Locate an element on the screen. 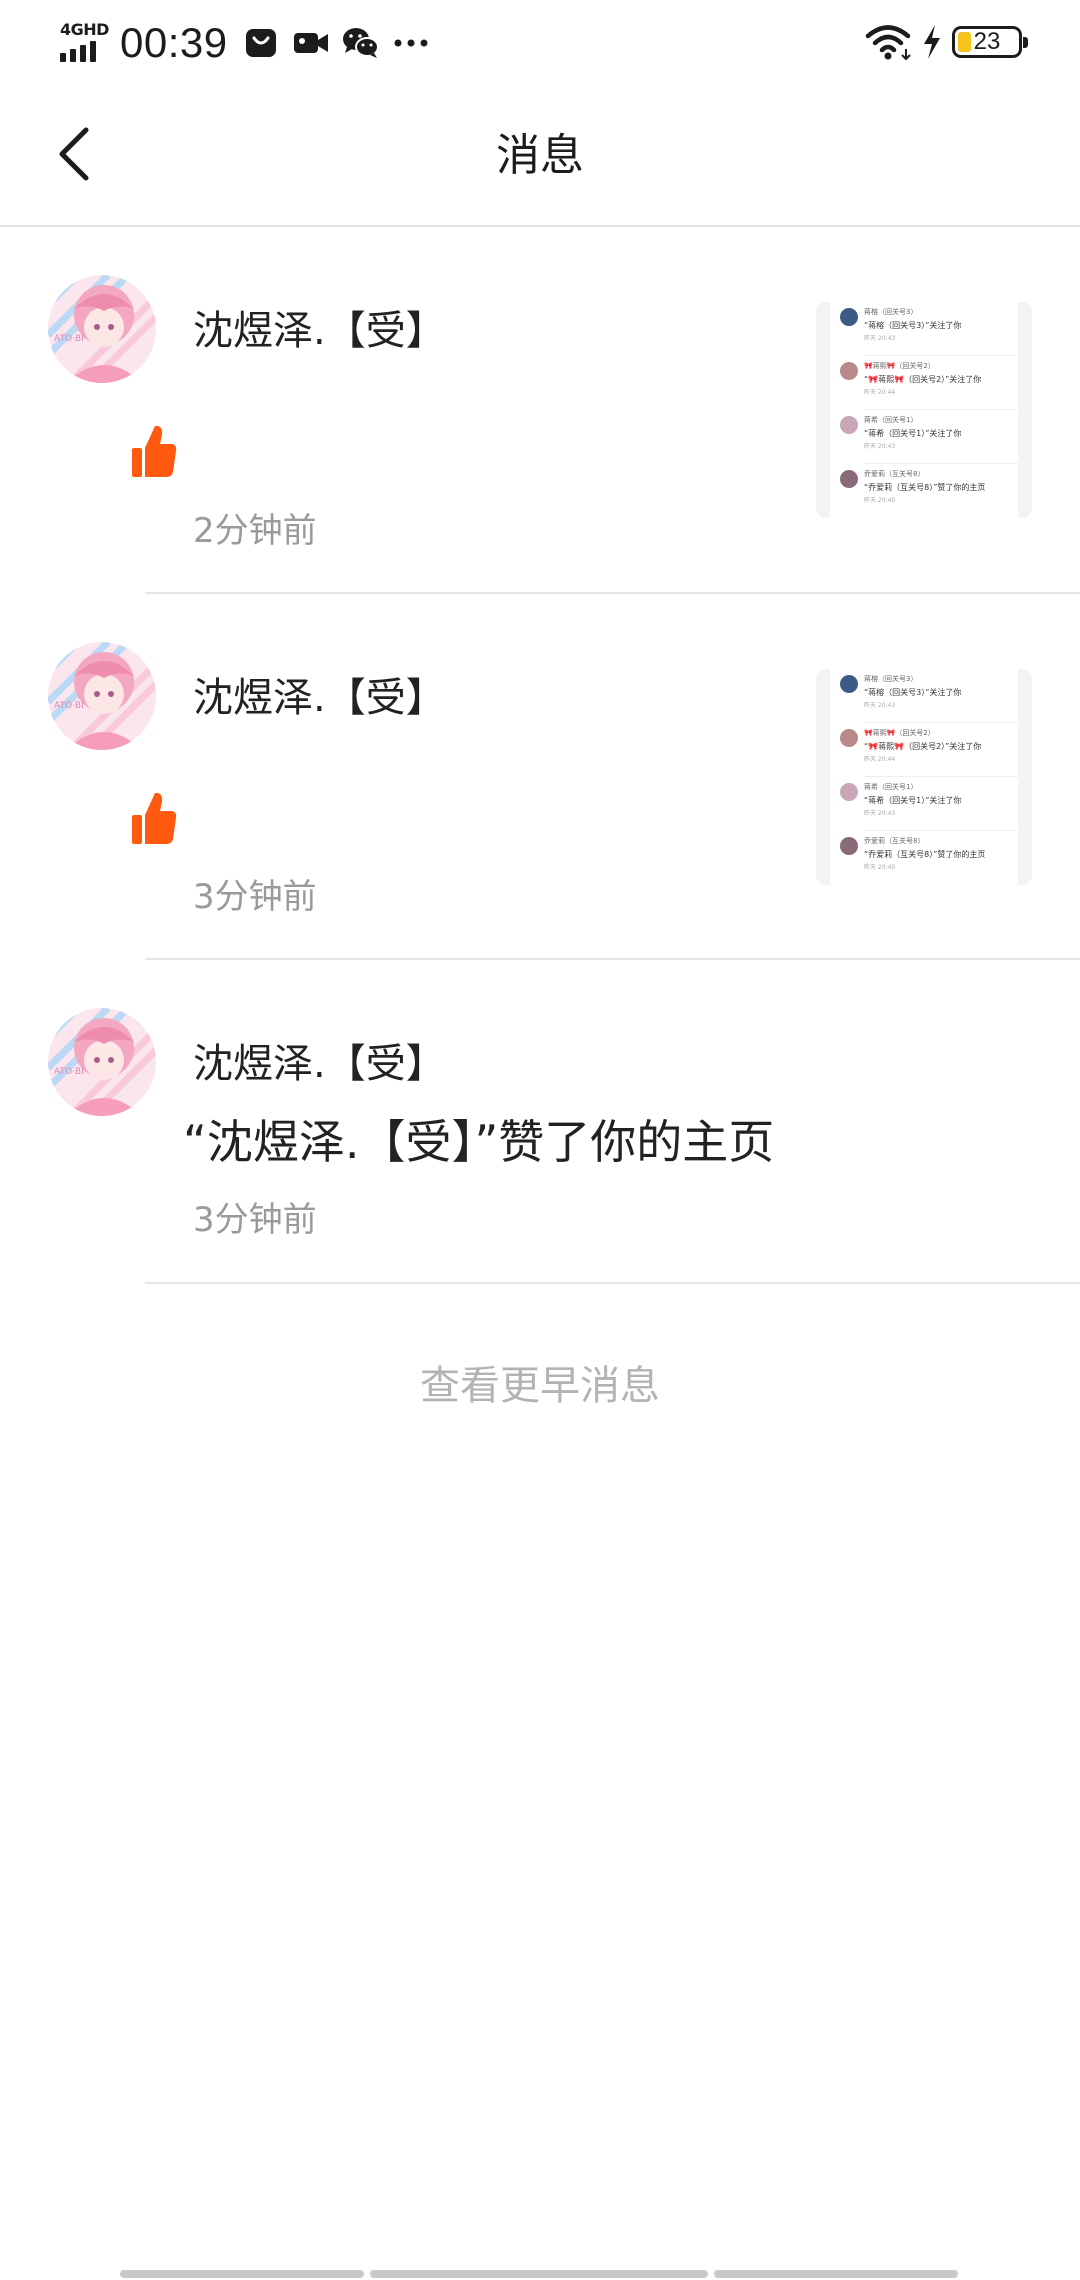 The width and height of the screenshot is (1080, 2280). divider is located at coordinates (612, 1283).